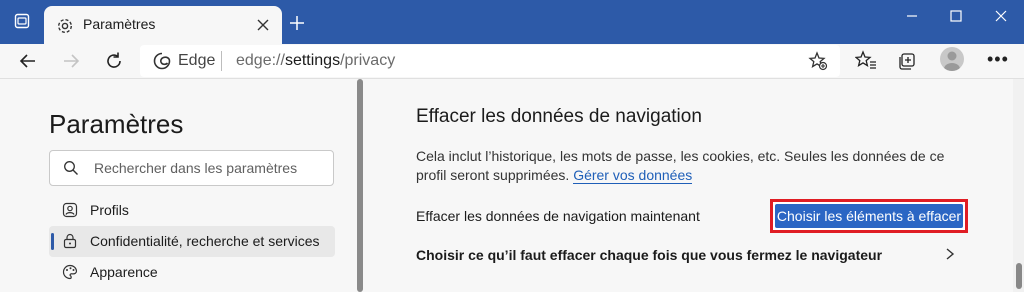  I want to click on palette-icon, so click(70, 272).